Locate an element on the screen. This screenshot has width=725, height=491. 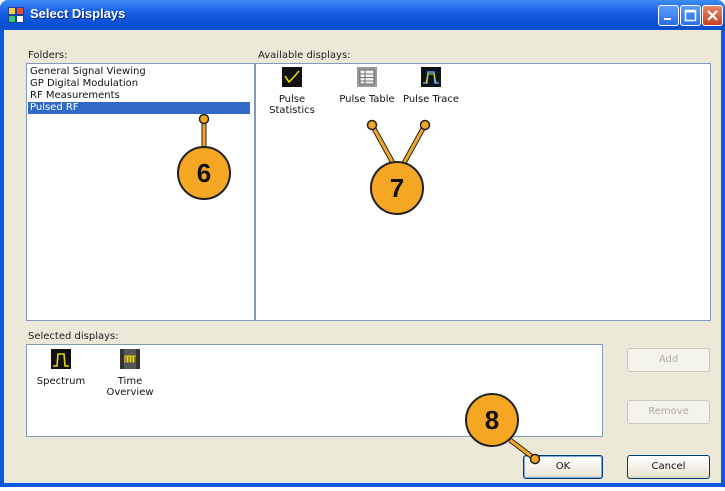
title-bar: Select Displays is located at coordinates (362, 15).